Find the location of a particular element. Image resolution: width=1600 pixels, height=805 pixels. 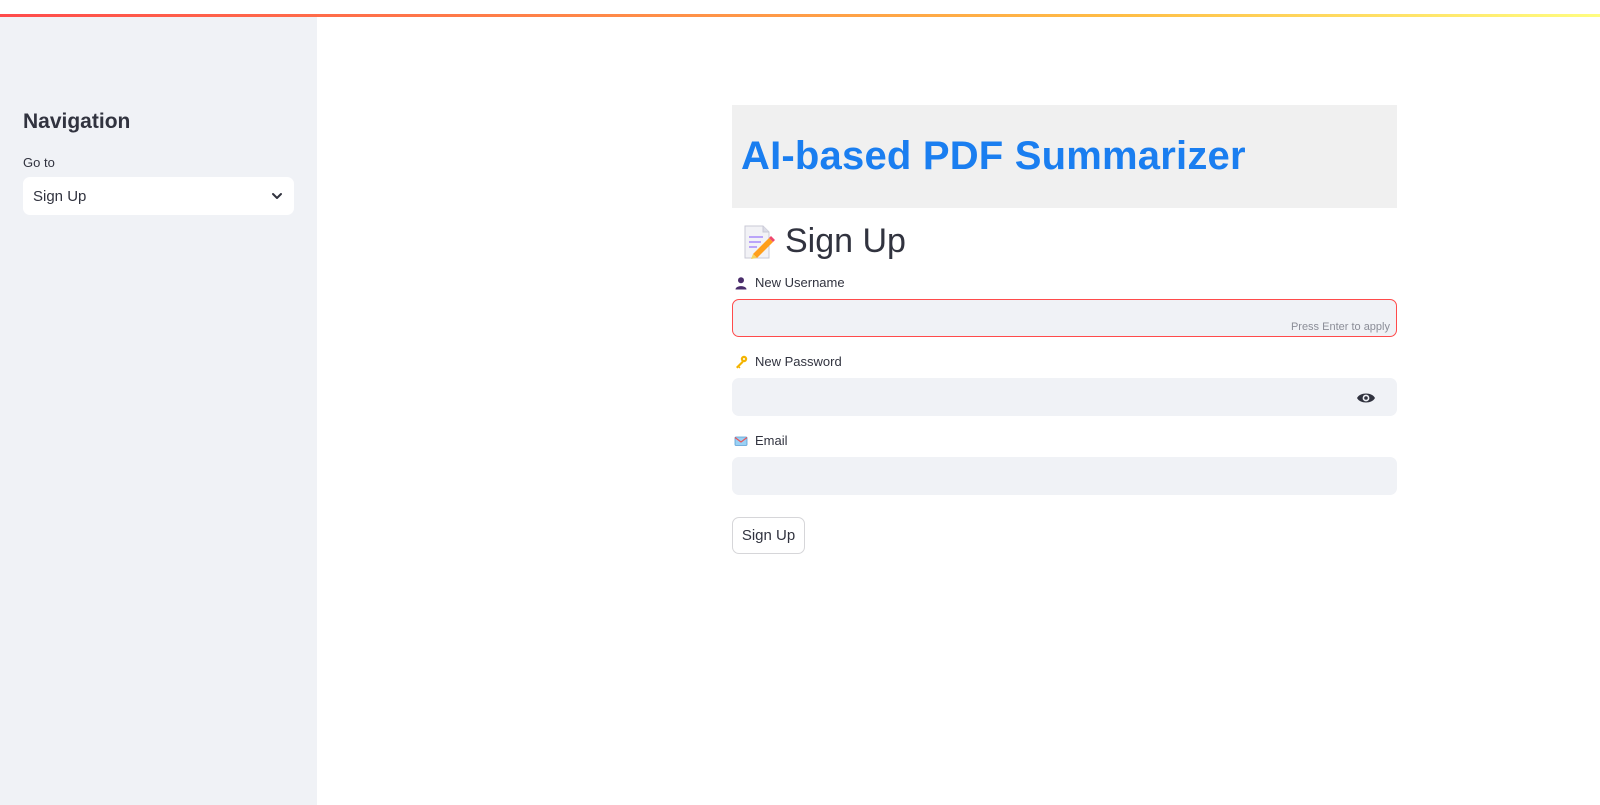

sidebar-heading: Navigation is located at coordinates (77, 121).